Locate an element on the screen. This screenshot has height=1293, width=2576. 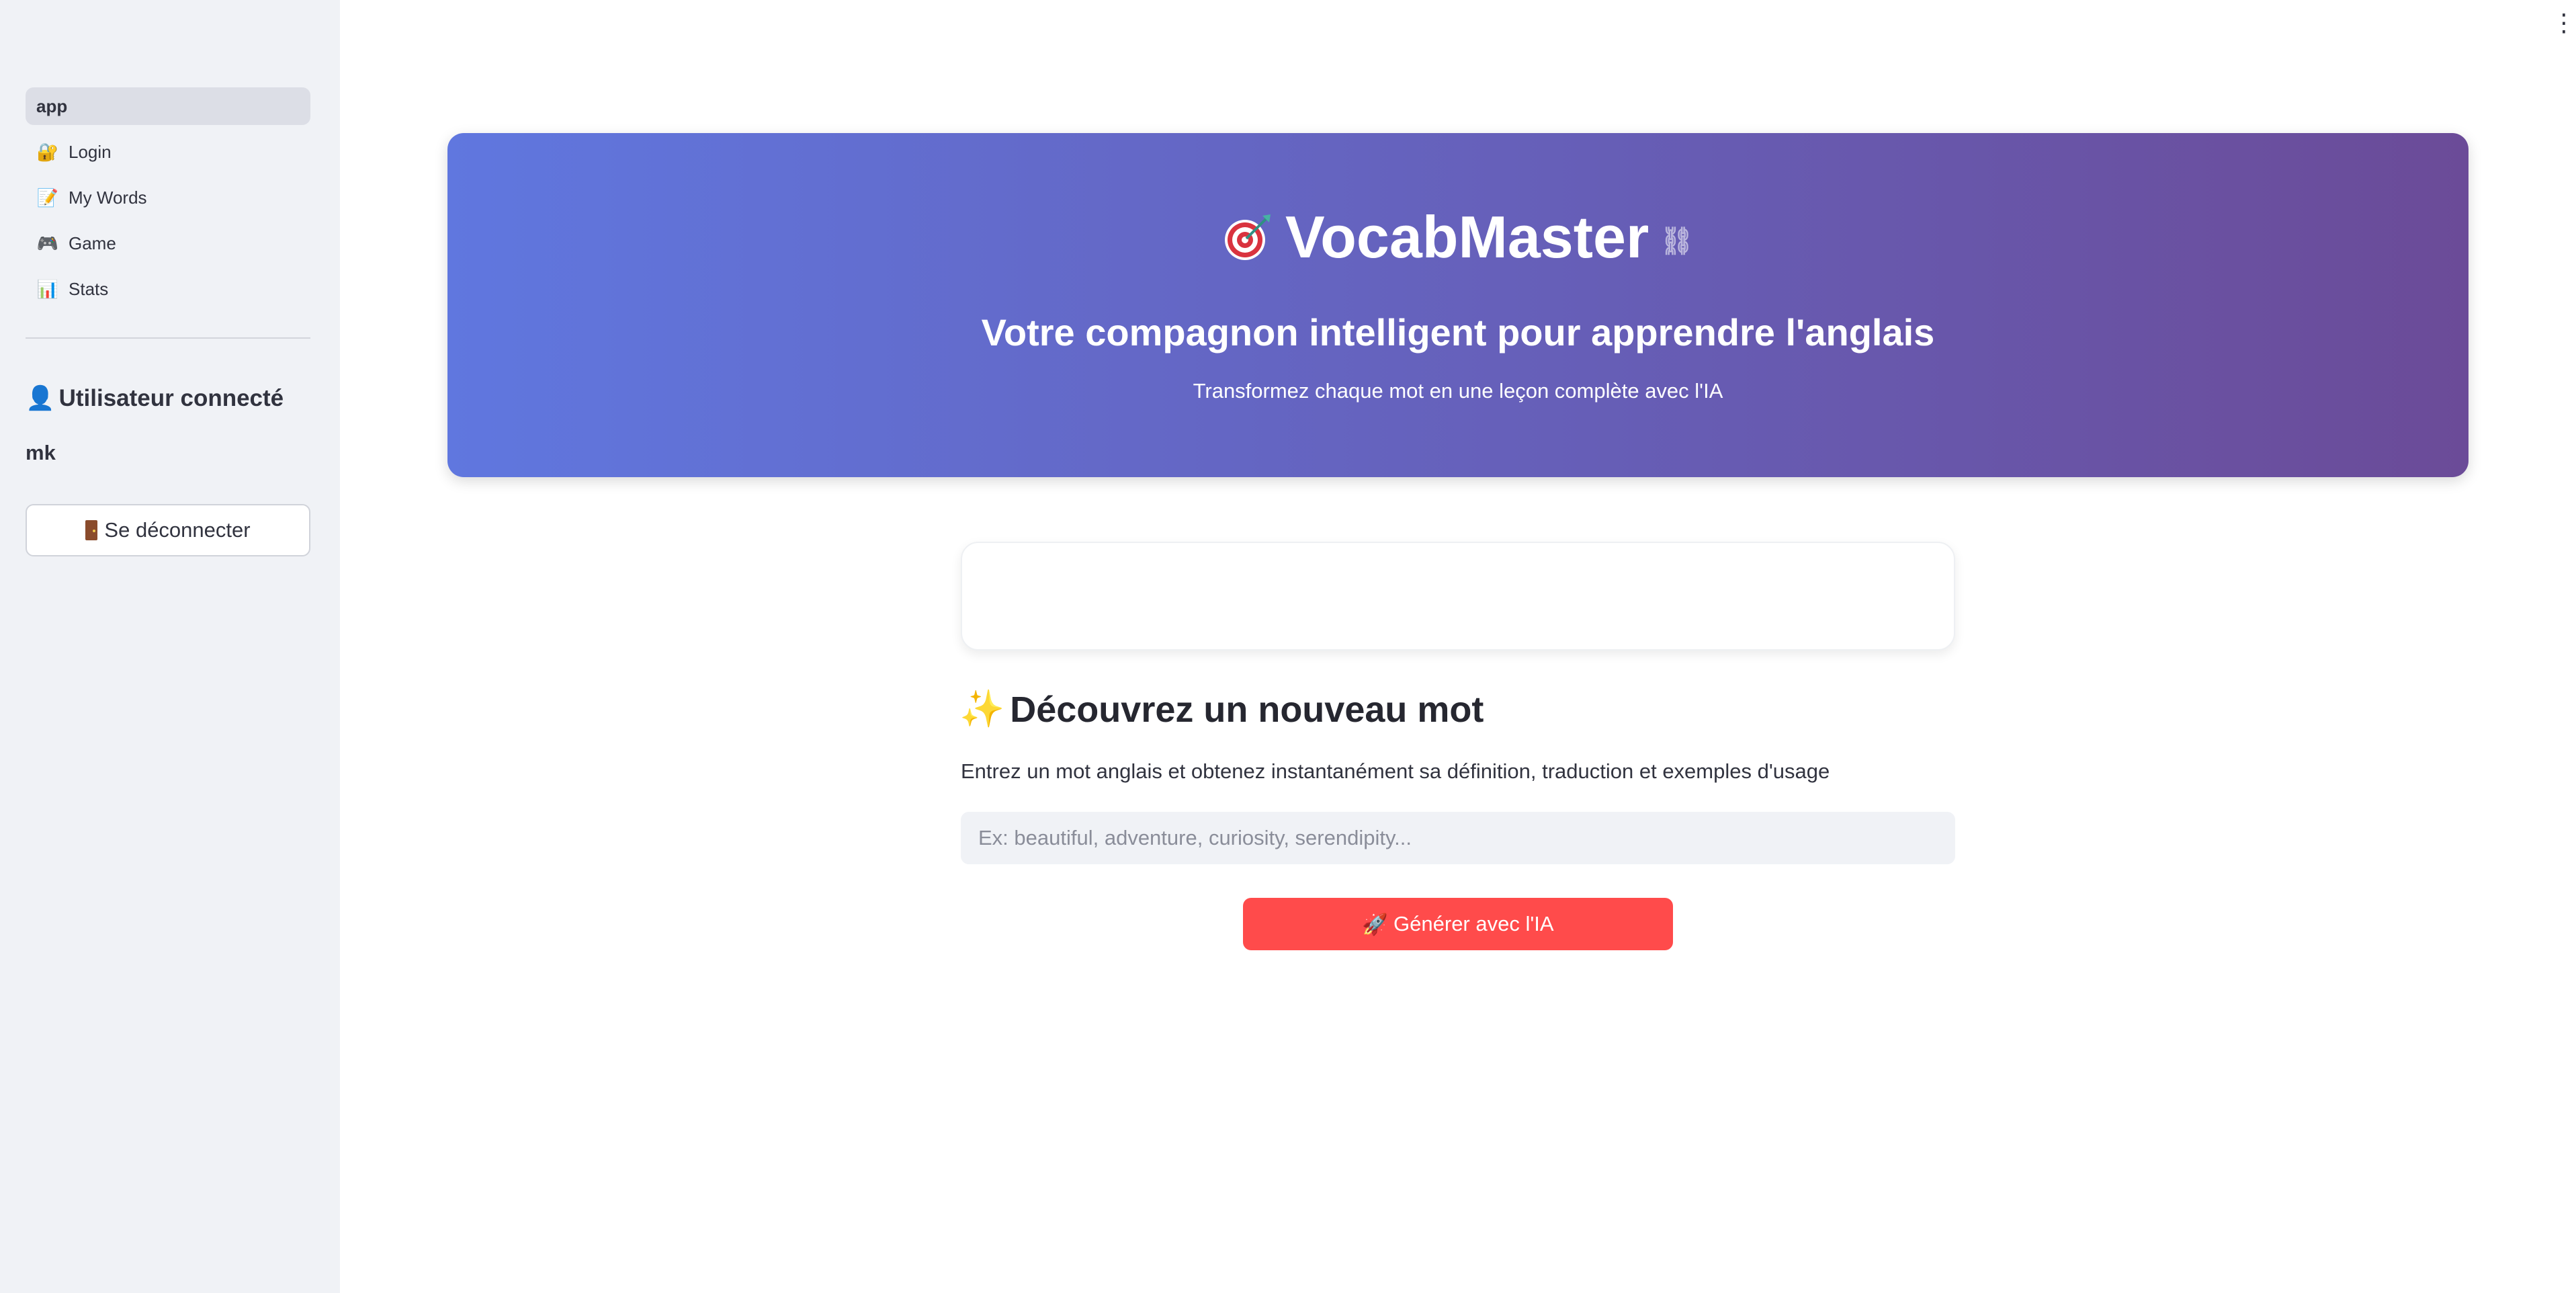
bar-chart-icon: 📊 is located at coordinates (47, 288).